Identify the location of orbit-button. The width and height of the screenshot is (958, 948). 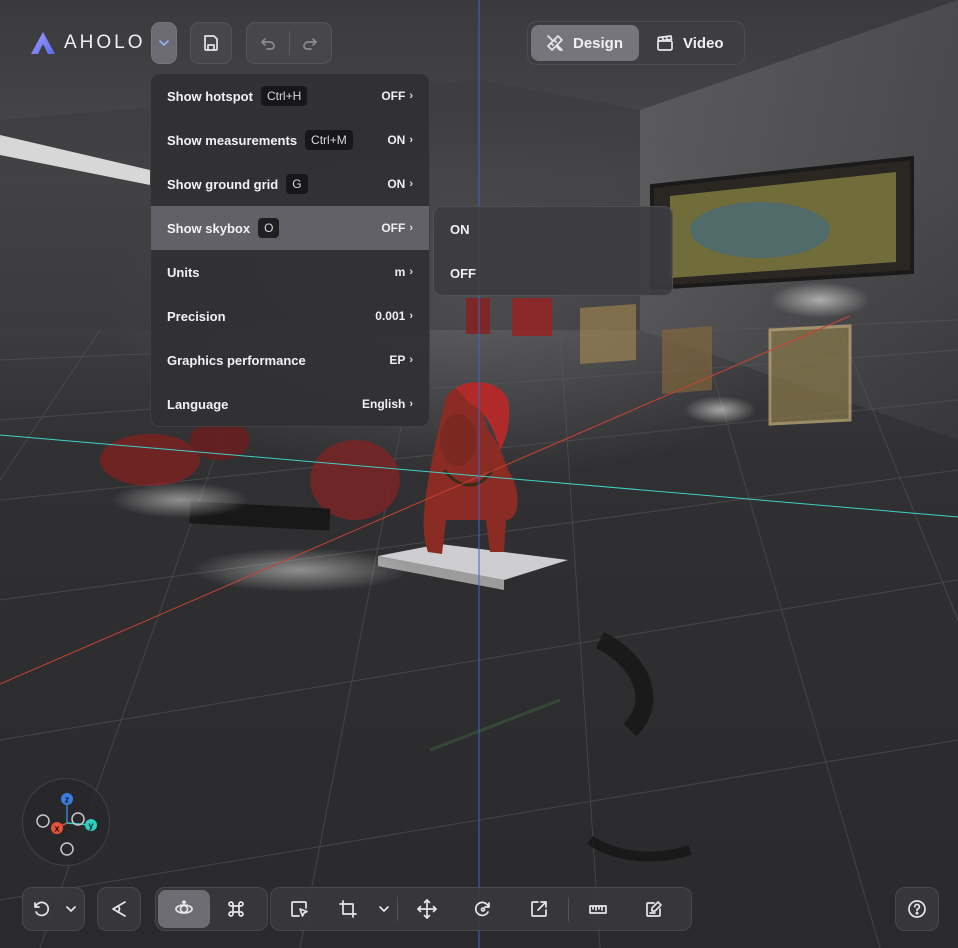
(184, 909).